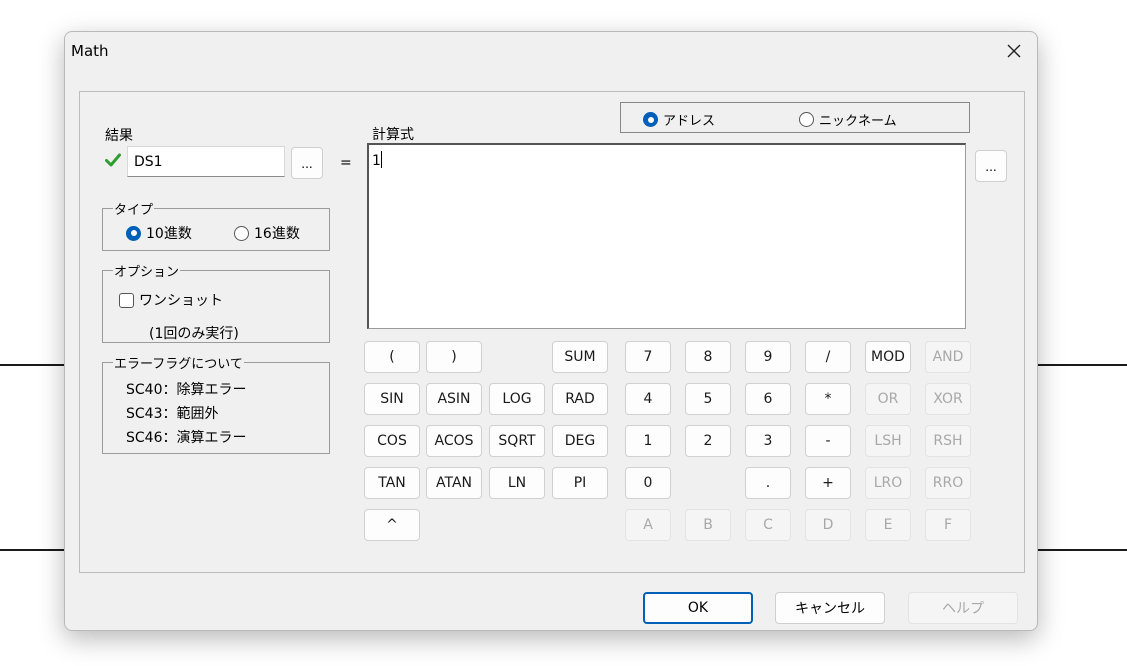 The height and width of the screenshot is (666, 1127). Describe the element at coordinates (830, 608) in the screenshot. I see `cancel-button: キャンセル` at that location.